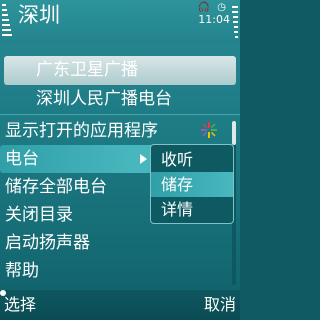 Image resolution: width=320 pixels, height=320 pixels. I want to click on list-item: 广东卫星广播, so click(120, 70).